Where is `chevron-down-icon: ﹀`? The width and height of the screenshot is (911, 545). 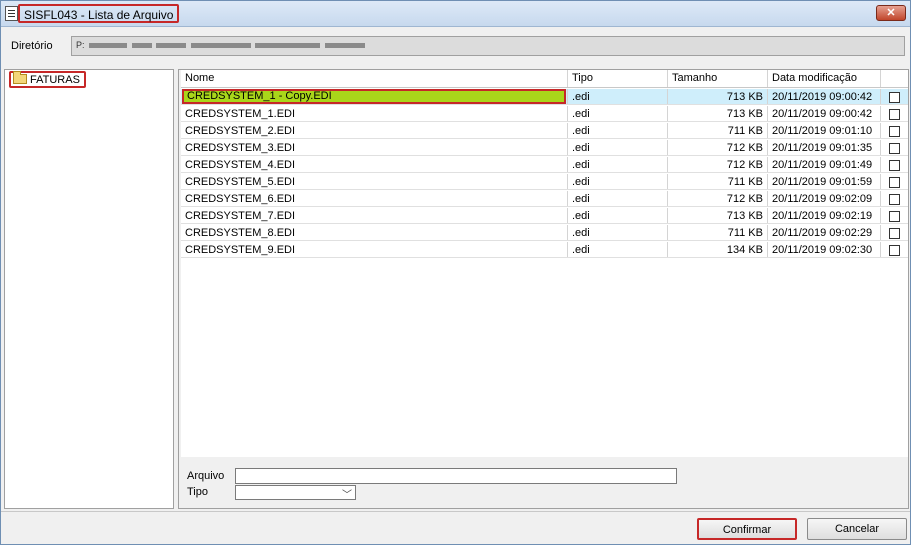
chevron-down-icon: ﹀ is located at coordinates (347, 493).